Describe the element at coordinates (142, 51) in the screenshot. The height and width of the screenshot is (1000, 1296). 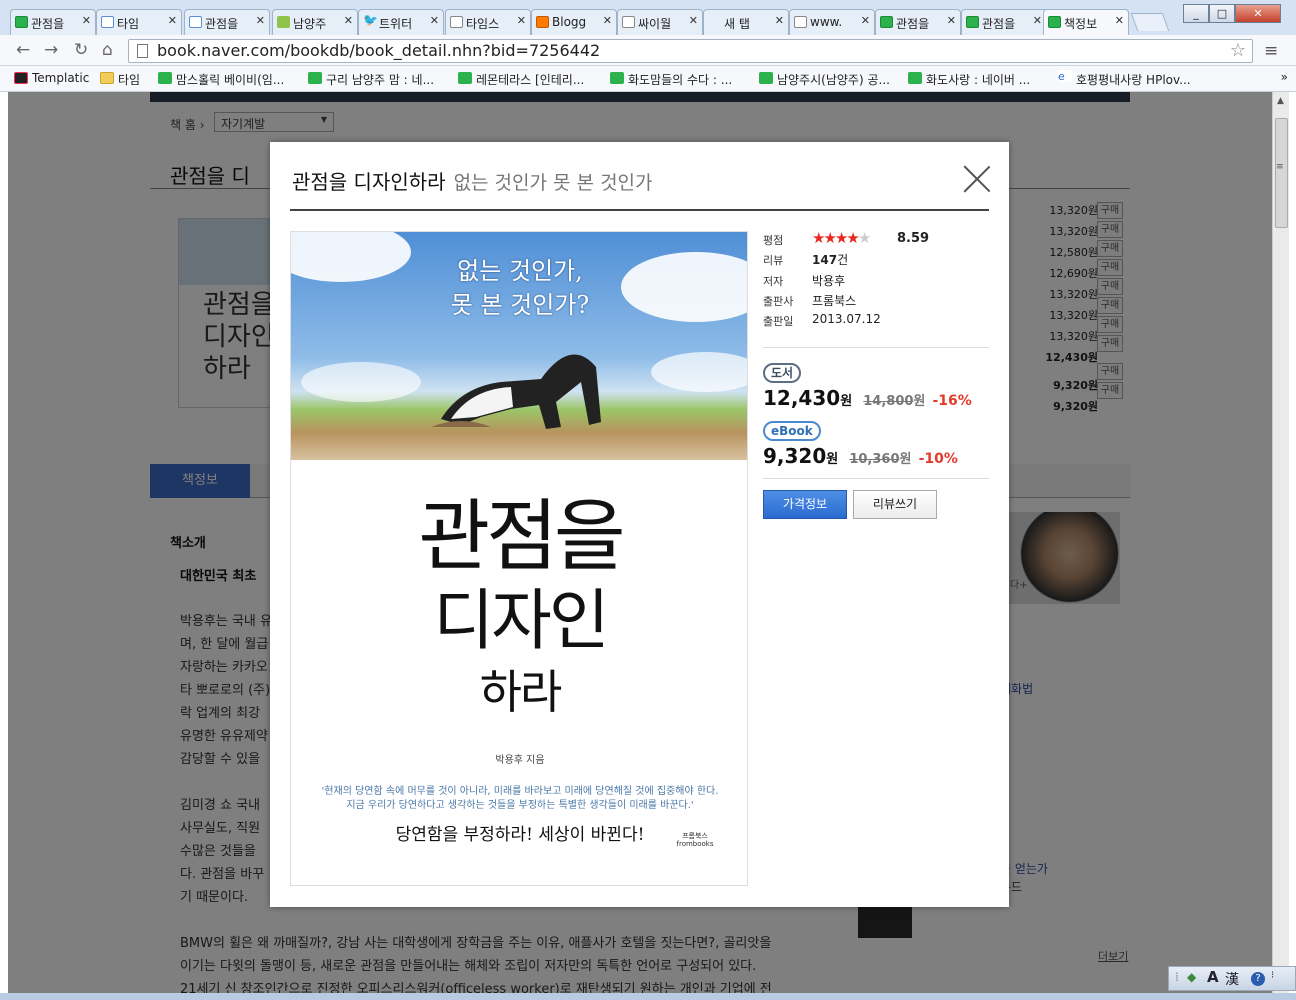
I see `page-icon` at that location.